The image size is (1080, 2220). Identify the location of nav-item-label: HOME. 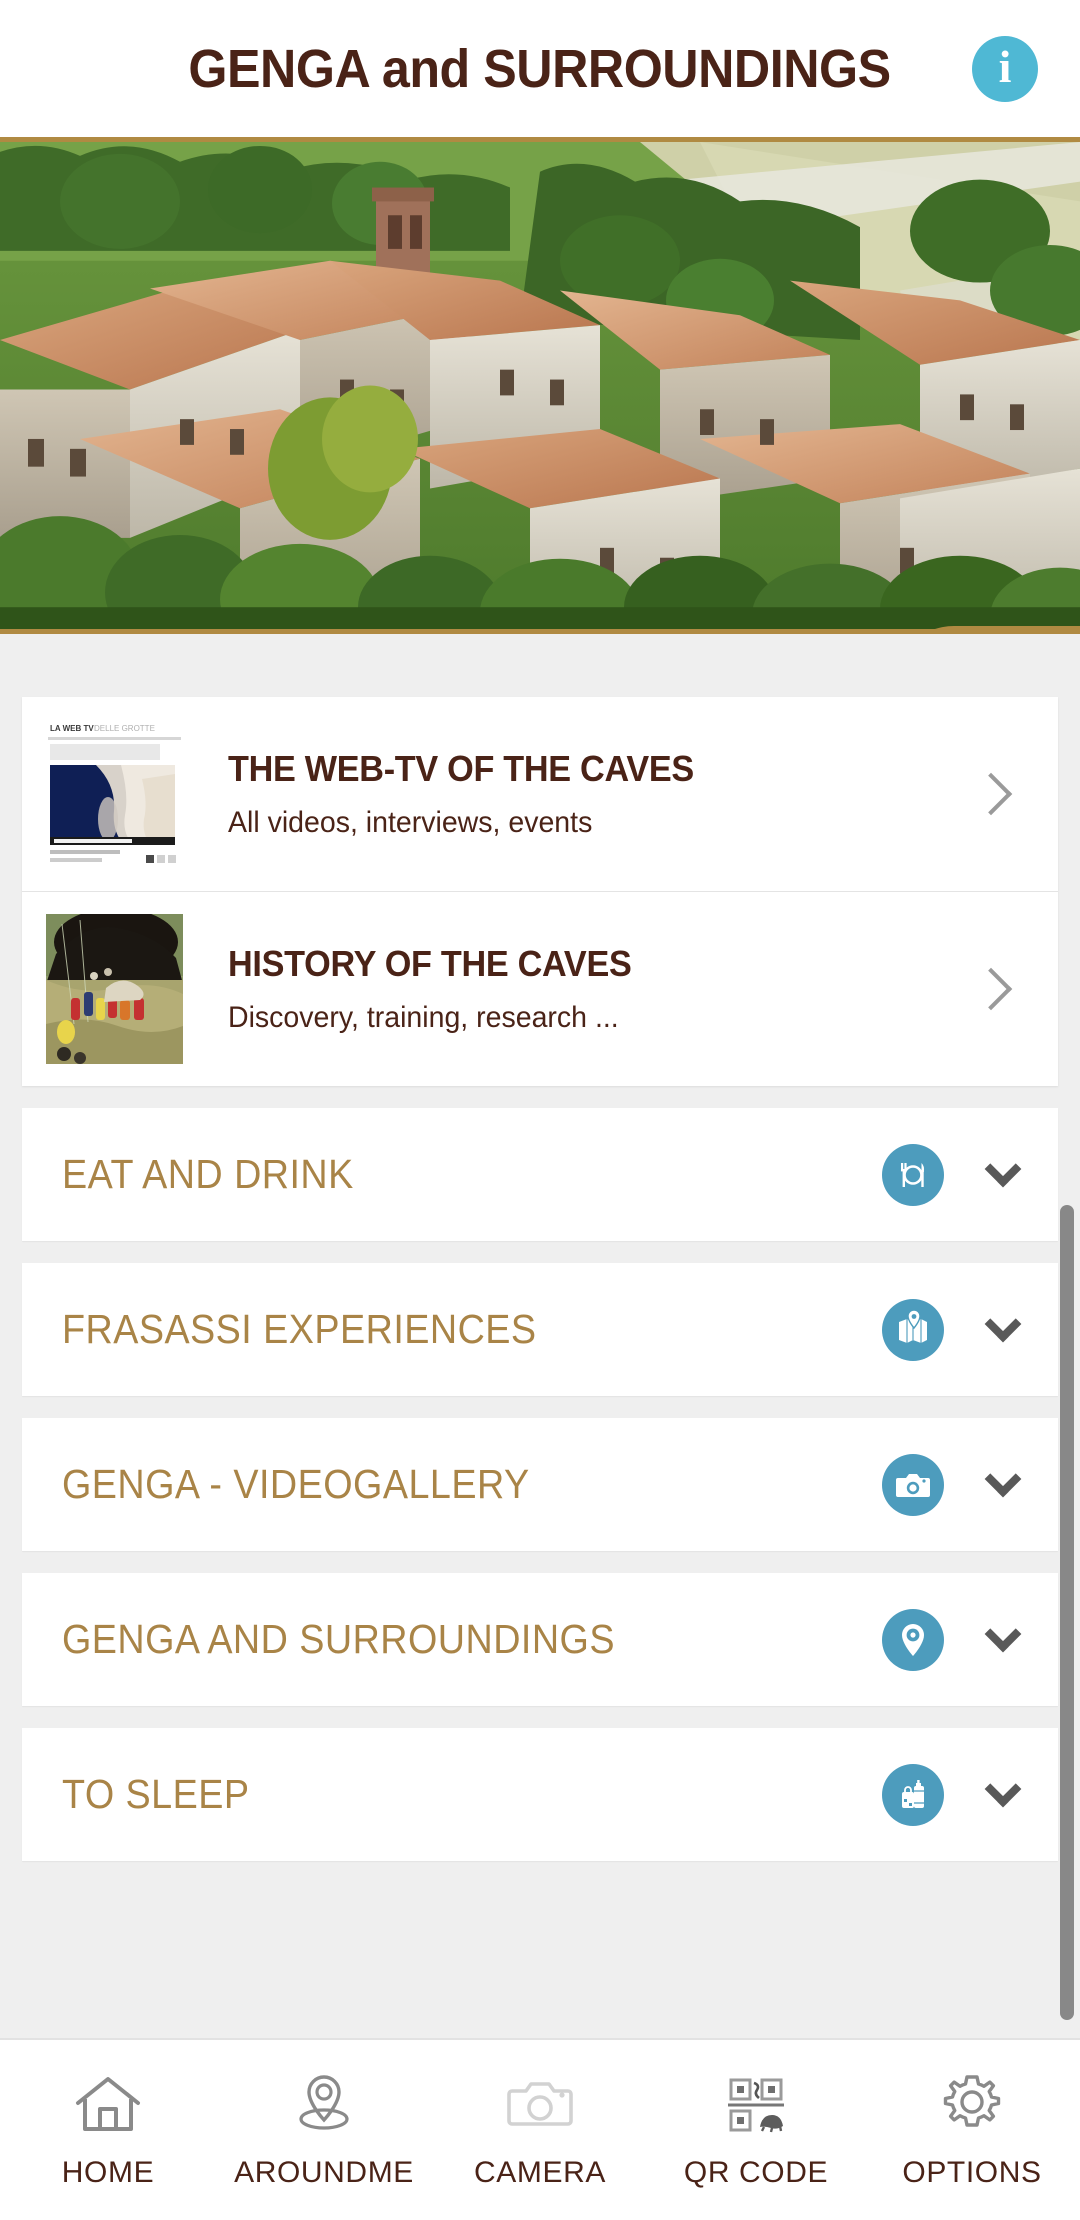
(108, 2172).